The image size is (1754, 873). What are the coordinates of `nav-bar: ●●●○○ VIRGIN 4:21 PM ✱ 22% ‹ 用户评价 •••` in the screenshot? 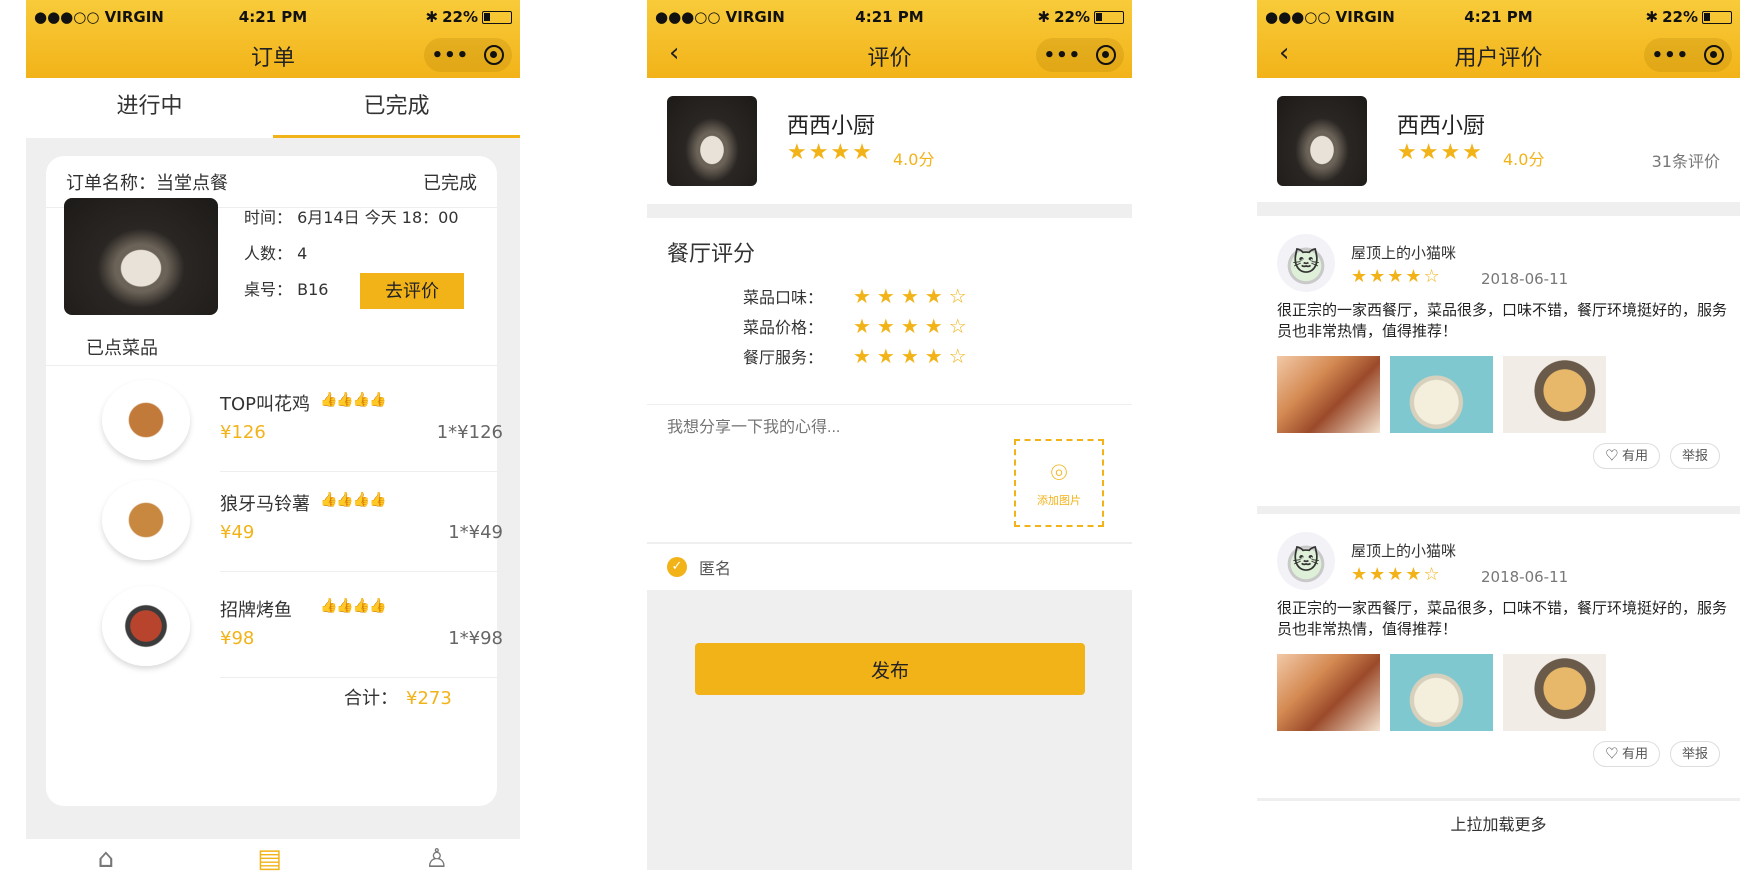 It's located at (1498, 39).